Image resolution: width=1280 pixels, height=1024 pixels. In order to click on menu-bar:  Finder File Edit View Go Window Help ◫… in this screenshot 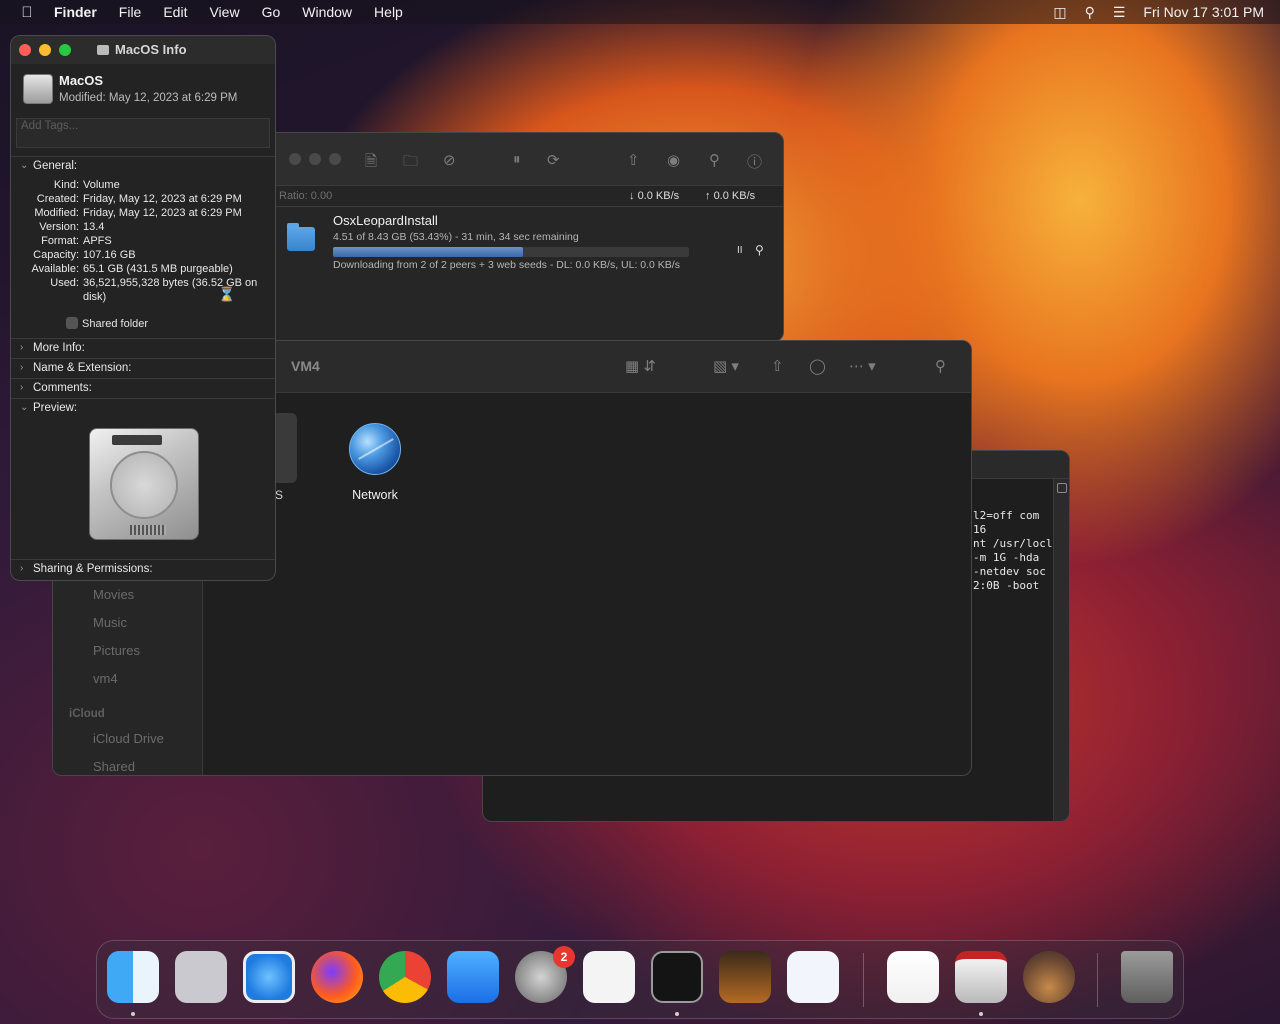, I will do `click(640, 12)`.